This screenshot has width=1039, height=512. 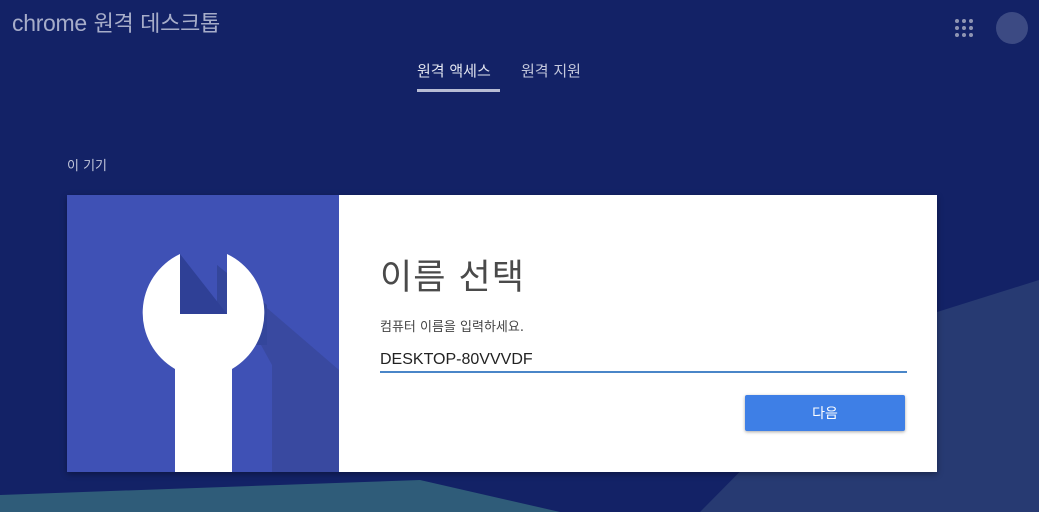 What do you see at coordinates (1012, 28) in the screenshot?
I see `account-avatar` at bounding box center [1012, 28].